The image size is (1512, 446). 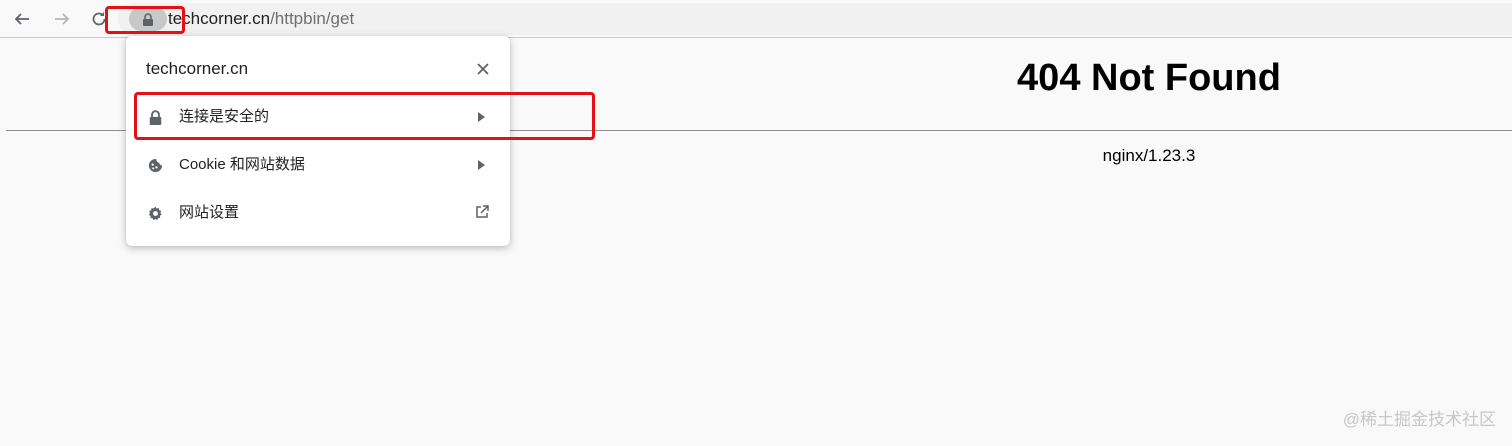 I want to click on popup-item-label: Cookie 和网站数据, so click(x=242, y=164).